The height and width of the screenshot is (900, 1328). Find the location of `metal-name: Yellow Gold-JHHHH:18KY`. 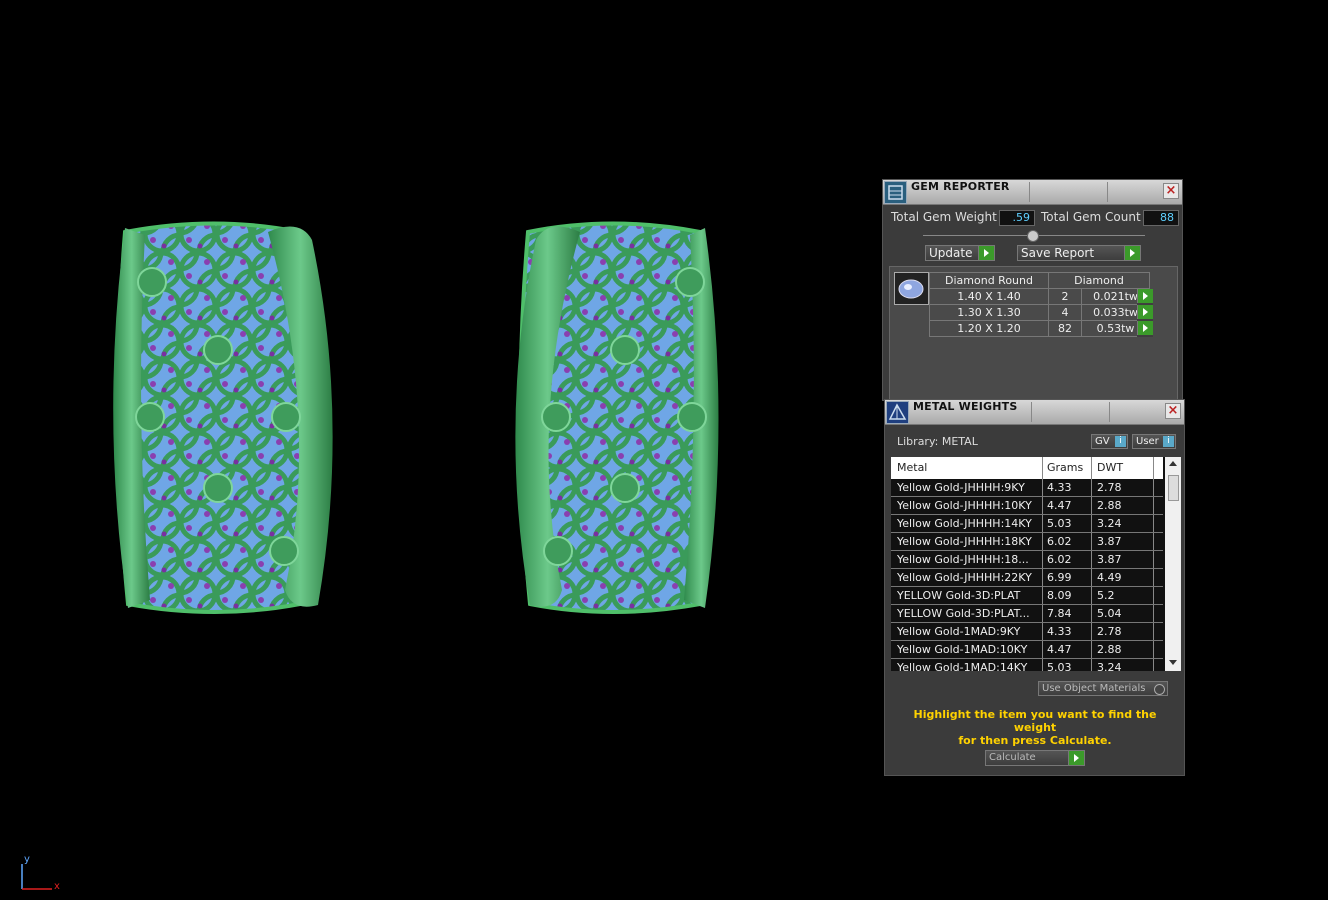

metal-name: Yellow Gold-JHHHH:18KY is located at coordinates (964, 541).